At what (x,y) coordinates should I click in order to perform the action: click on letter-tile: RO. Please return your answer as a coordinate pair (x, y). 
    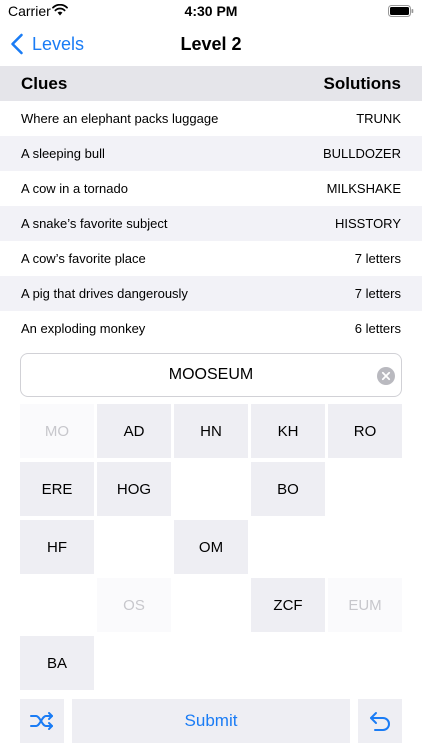
    Looking at the image, I should click on (365, 431).